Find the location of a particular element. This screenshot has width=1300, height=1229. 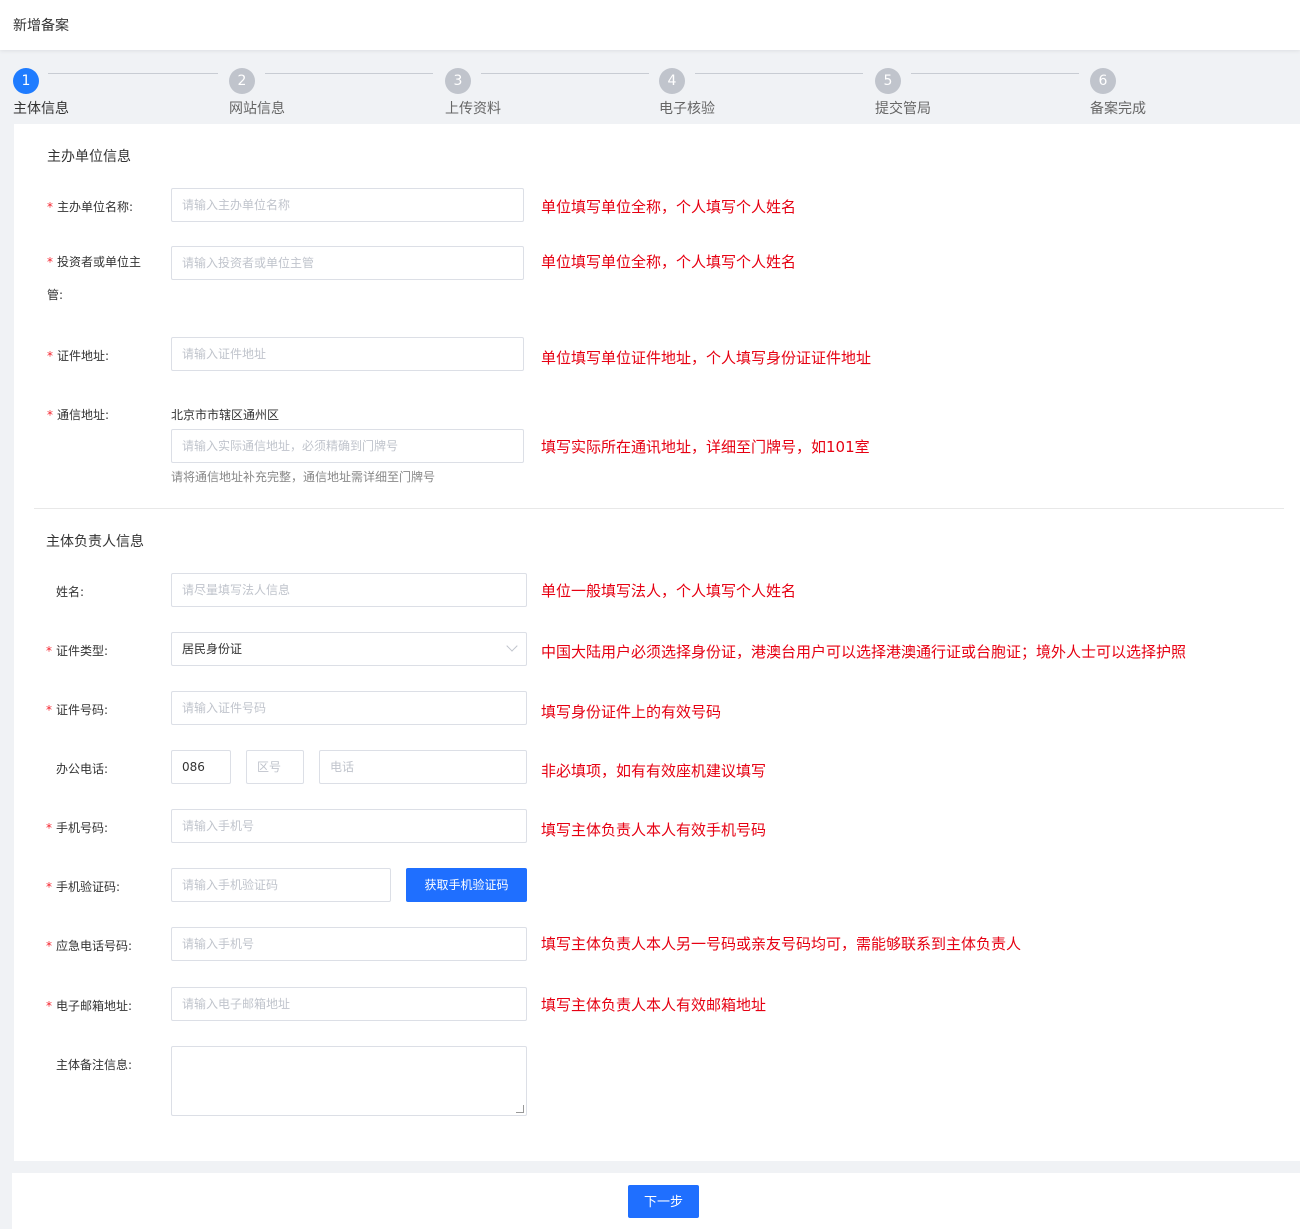

cert-address-label: * 证件地址: is located at coordinates (78, 356).